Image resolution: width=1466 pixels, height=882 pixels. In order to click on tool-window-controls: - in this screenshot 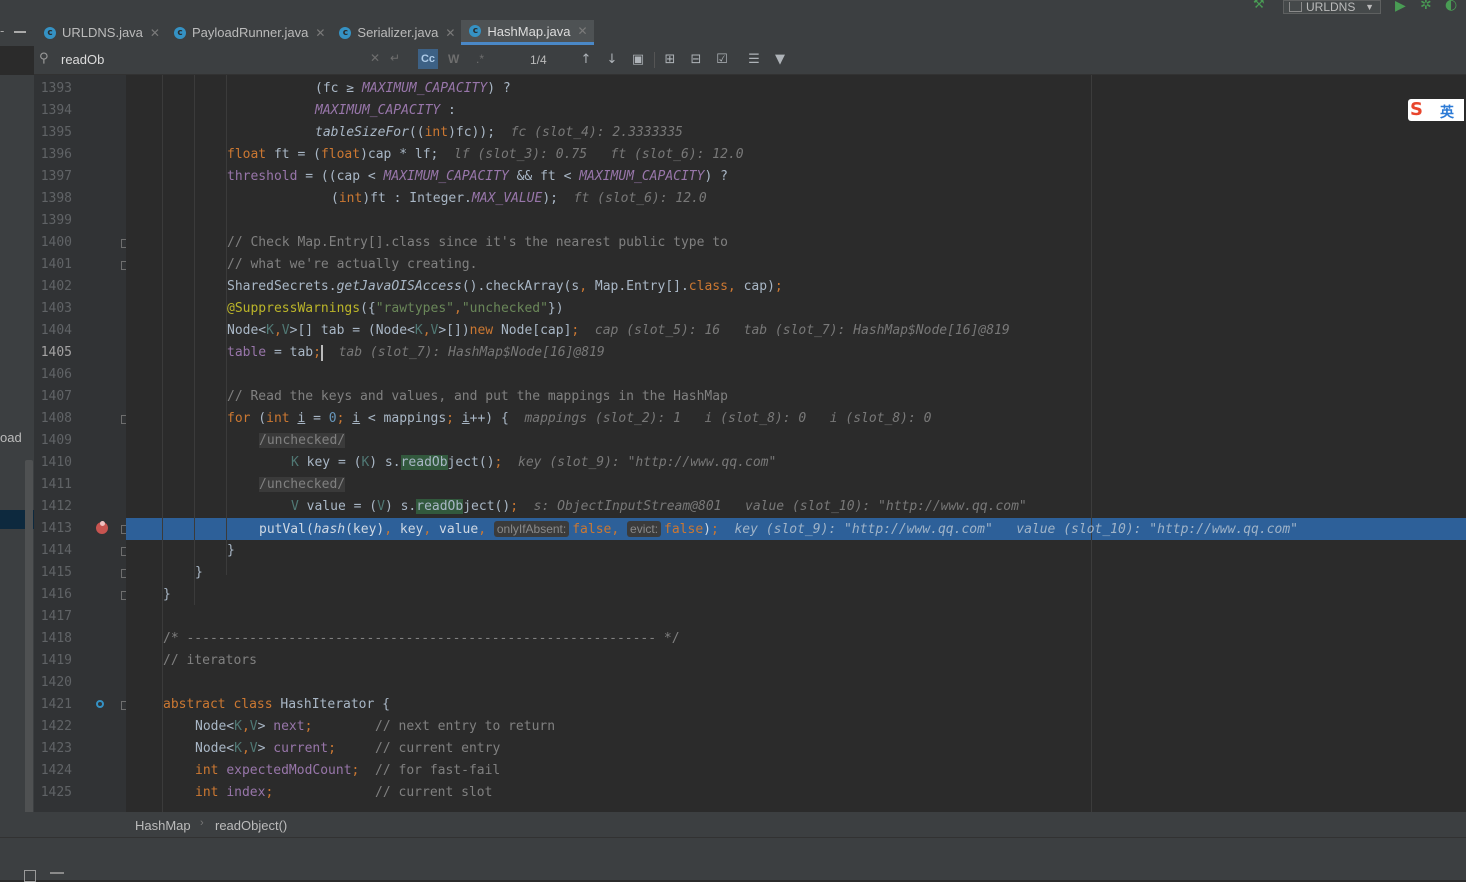, I will do `click(17, 33)`.